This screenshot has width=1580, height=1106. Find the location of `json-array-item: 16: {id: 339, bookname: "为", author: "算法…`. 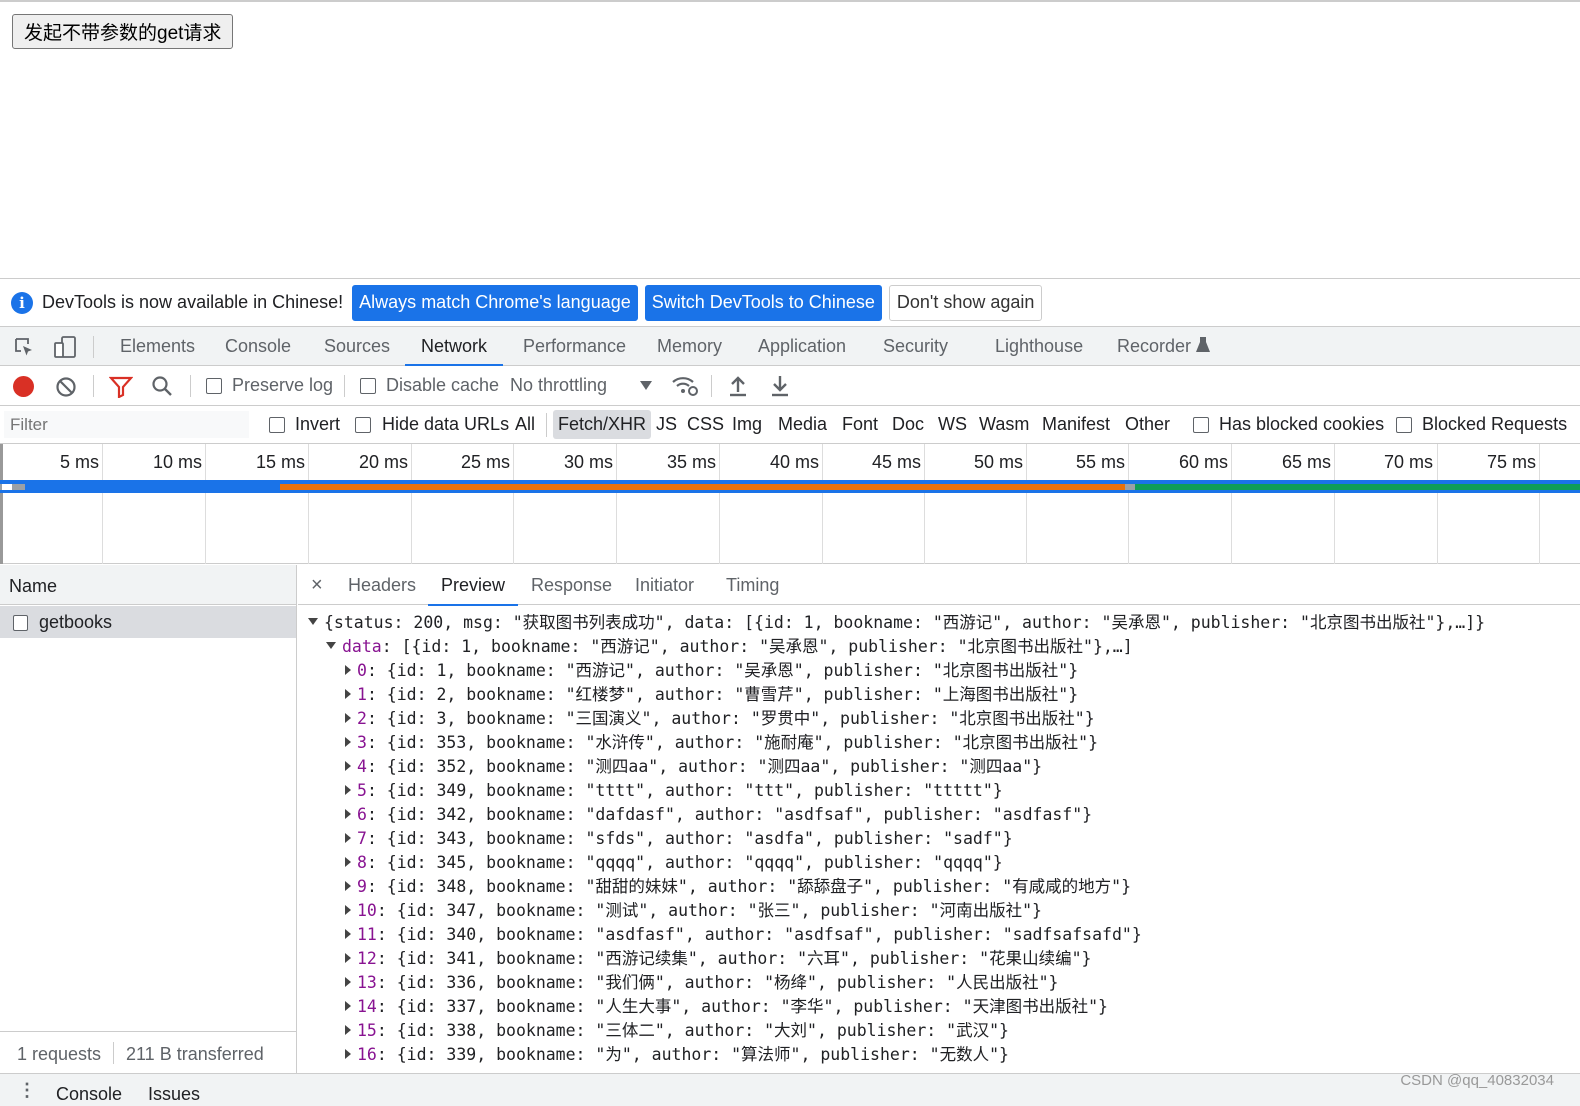

json-array-item: 16: {id: 339, bookname: "为", author: "算法… is located at coordinates (677, 1055).